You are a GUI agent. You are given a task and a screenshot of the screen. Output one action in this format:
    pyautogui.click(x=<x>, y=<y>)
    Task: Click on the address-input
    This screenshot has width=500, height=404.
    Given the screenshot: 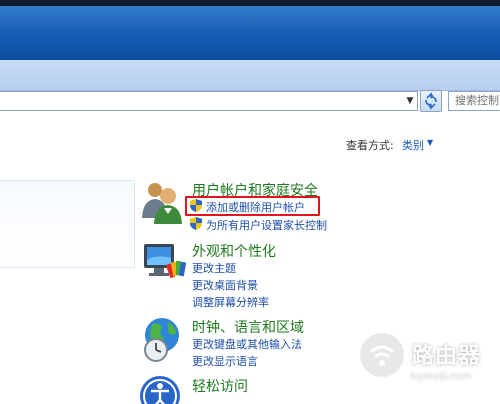 What is the action you would take?
    pyautogui.click(x=209, y=101)
    